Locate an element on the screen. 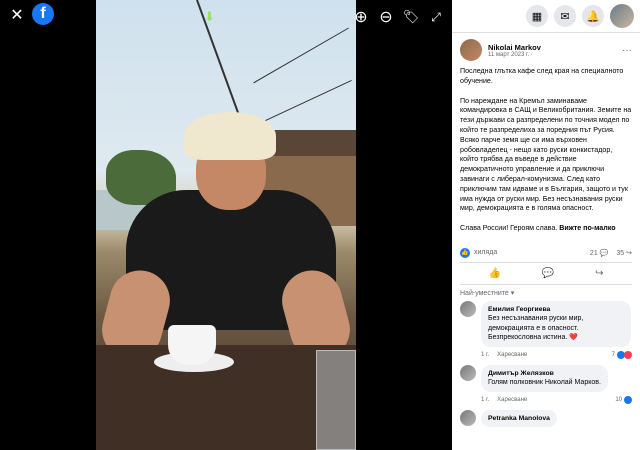 The image size is (640, 450). post-date: 11 март 2023 г. · is located at coordinates (514, 55).